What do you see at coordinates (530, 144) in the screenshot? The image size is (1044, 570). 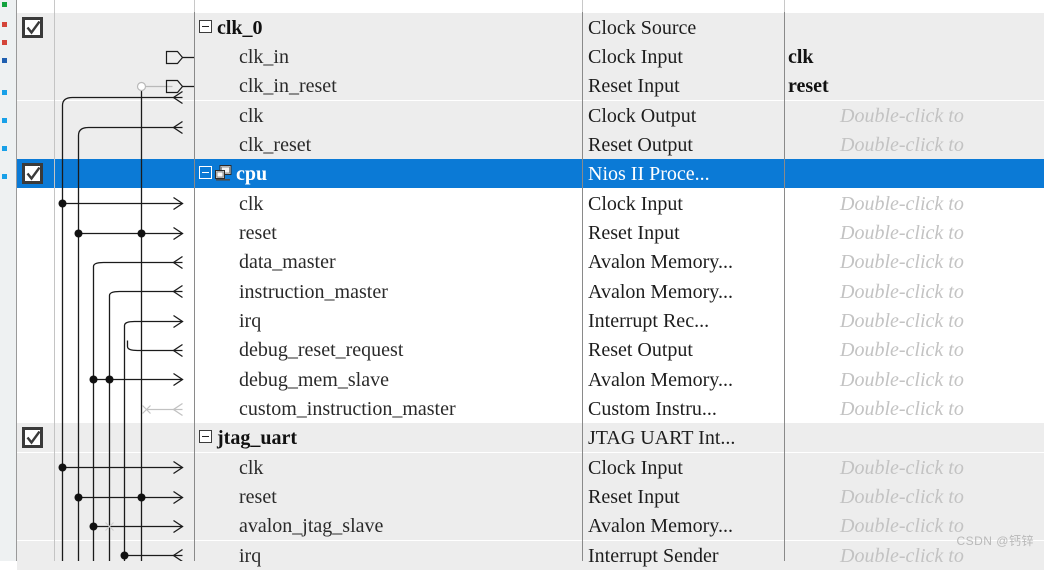 I see `table-row: clk_reset Reset Output Double-click to` at bounding box center [530, 144].